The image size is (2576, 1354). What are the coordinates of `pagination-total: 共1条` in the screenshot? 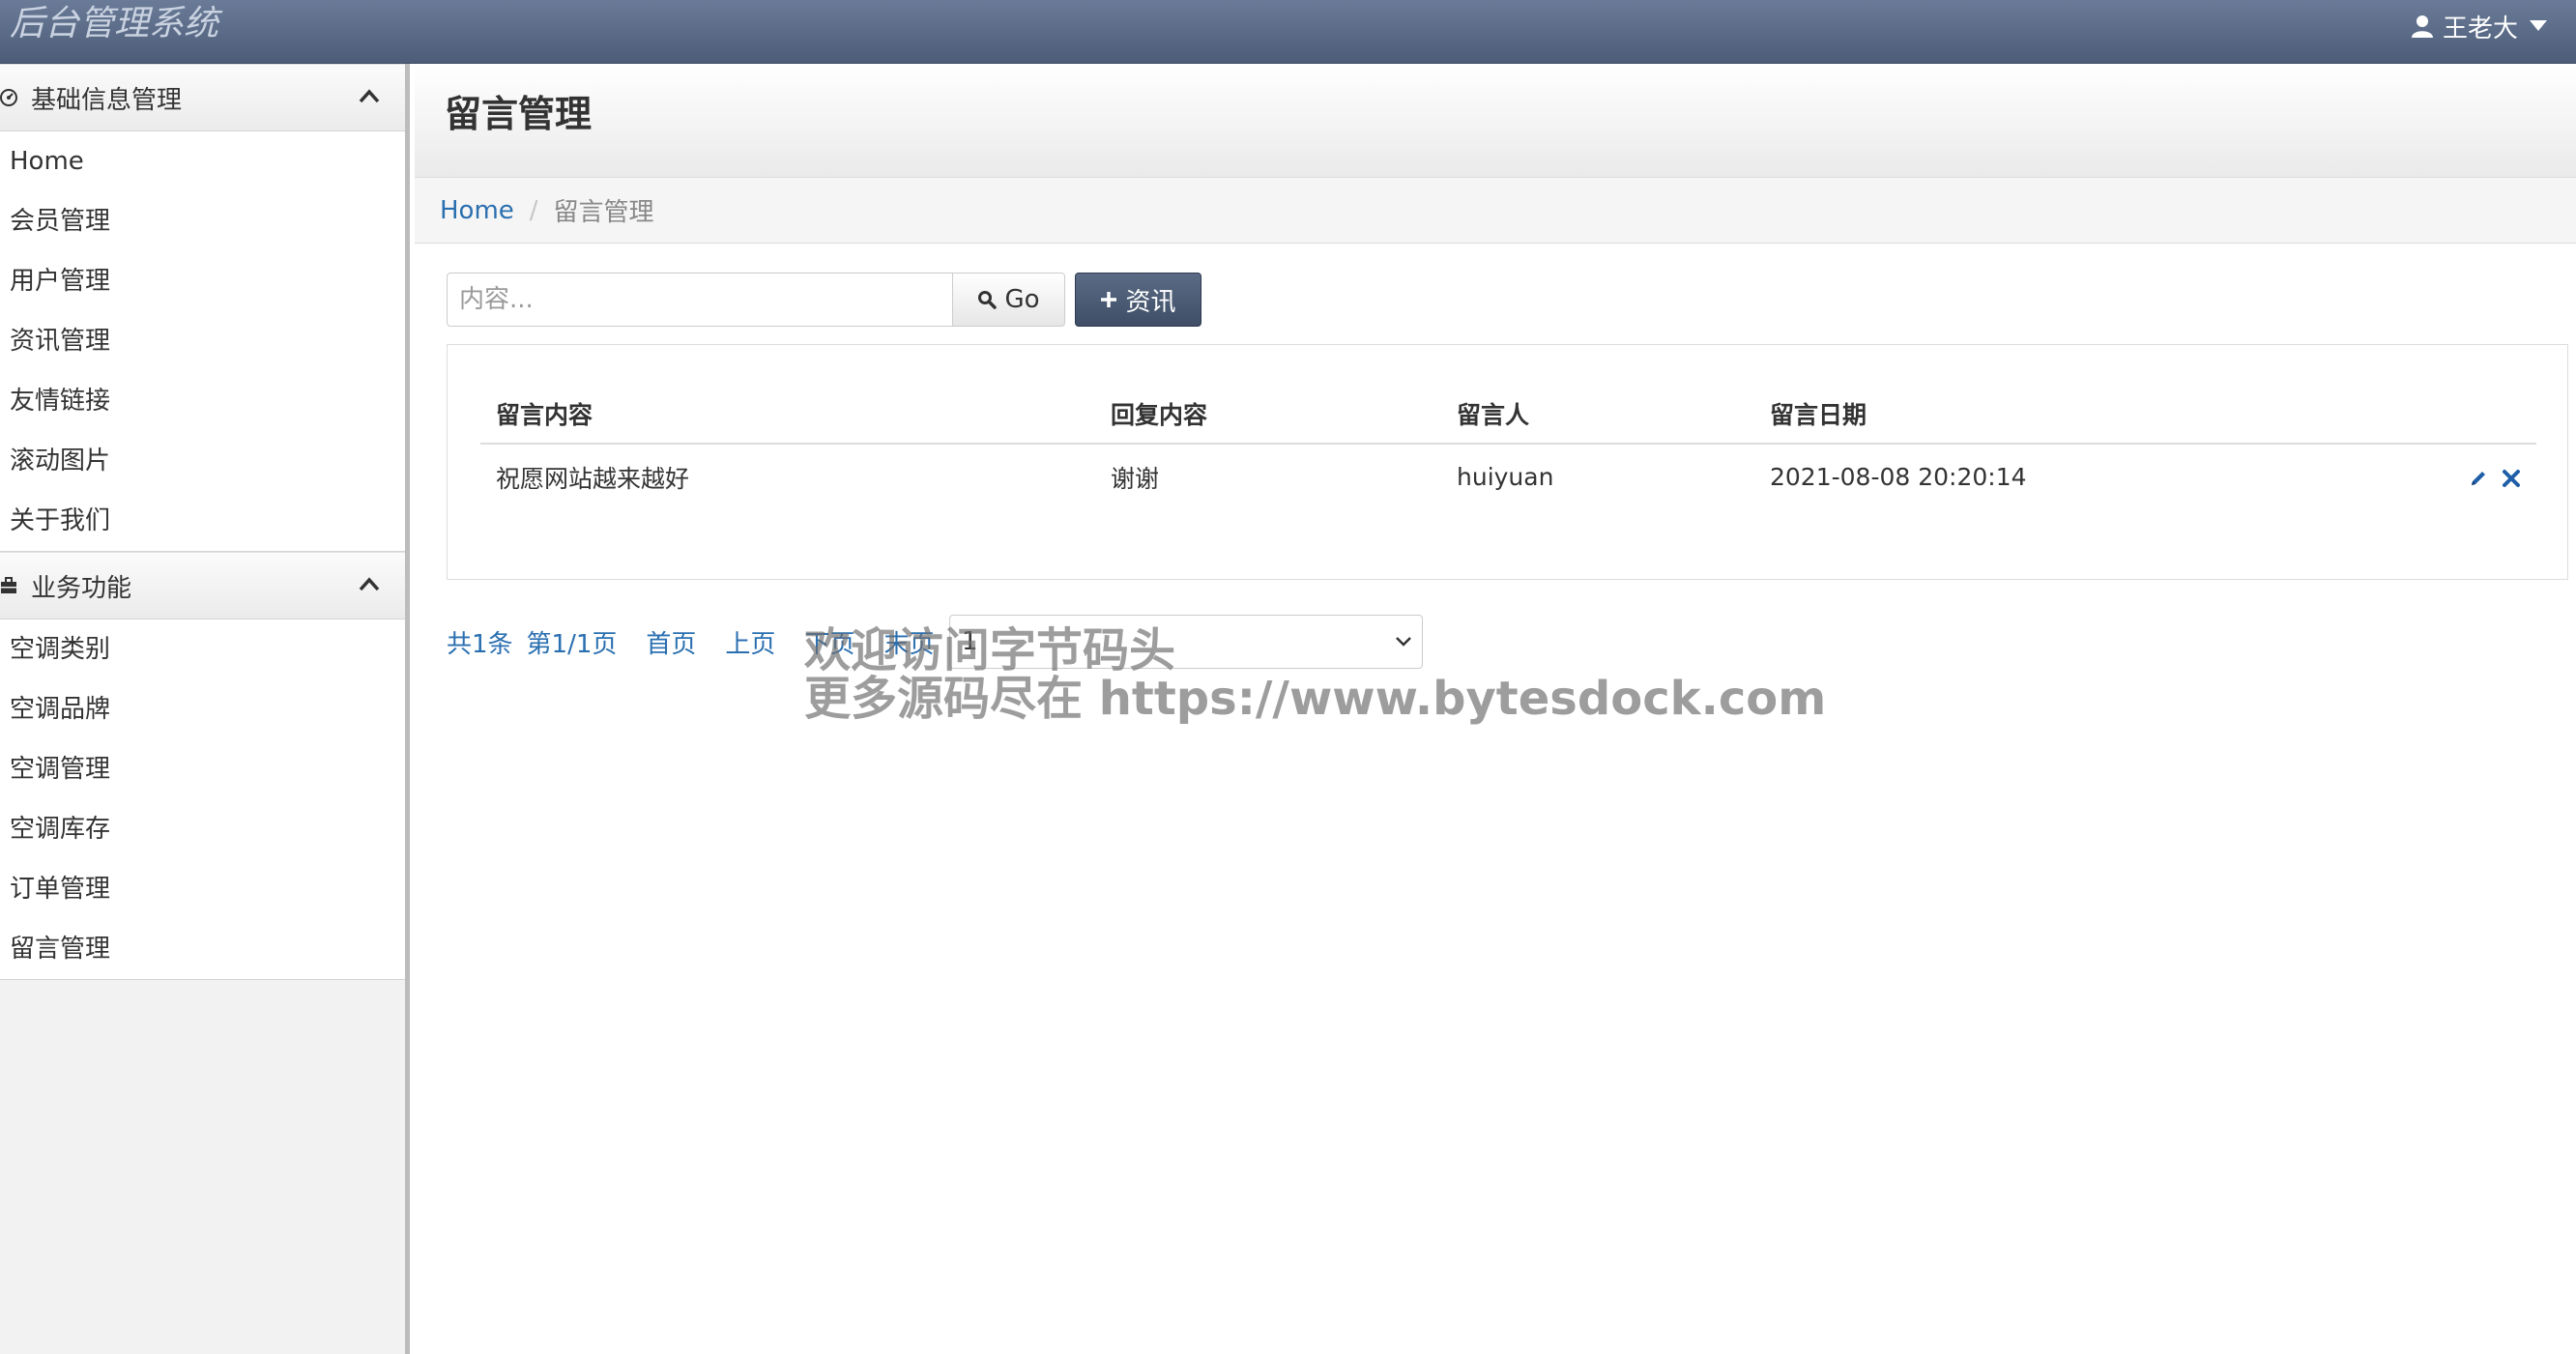 It's located at (480, 644).